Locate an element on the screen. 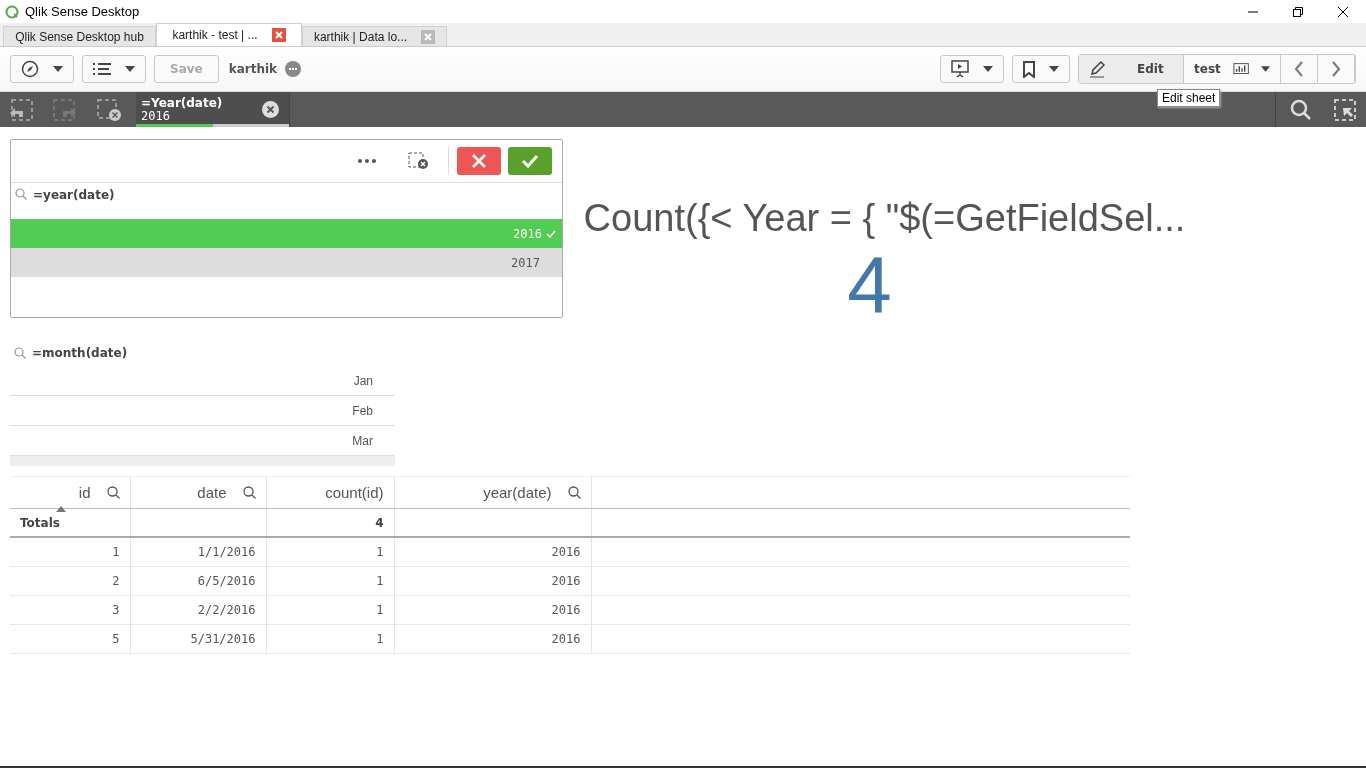 Image resolution: width=1366 pixels, height=768 pixels. column-header: count(id) is located at coordinates (330, 492).